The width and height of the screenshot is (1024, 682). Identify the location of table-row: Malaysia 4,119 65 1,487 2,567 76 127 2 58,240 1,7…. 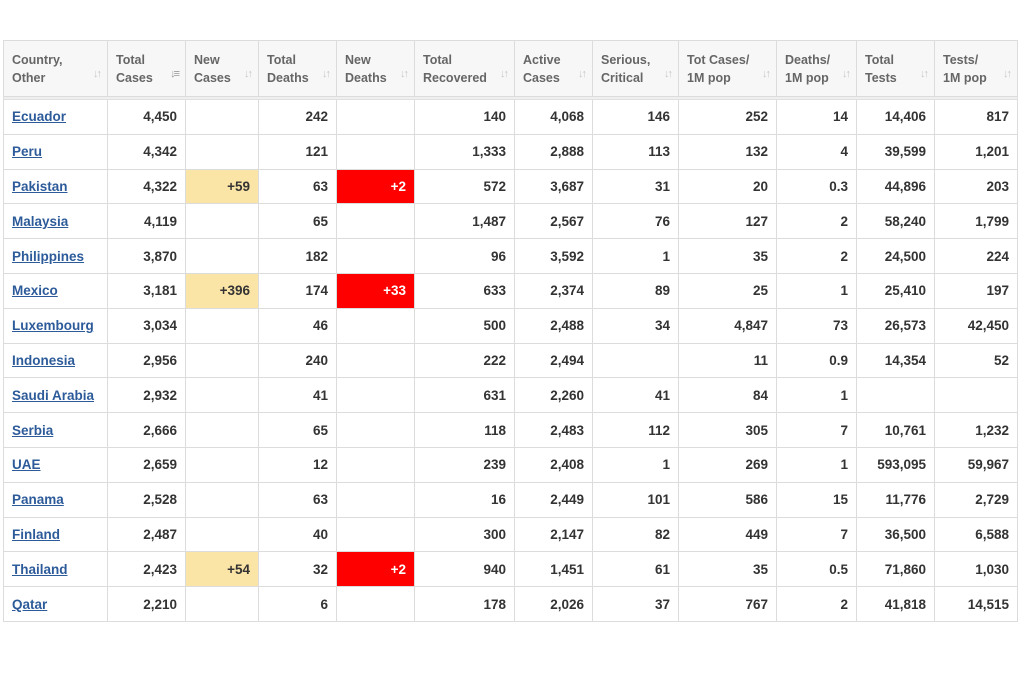
(510, 221).